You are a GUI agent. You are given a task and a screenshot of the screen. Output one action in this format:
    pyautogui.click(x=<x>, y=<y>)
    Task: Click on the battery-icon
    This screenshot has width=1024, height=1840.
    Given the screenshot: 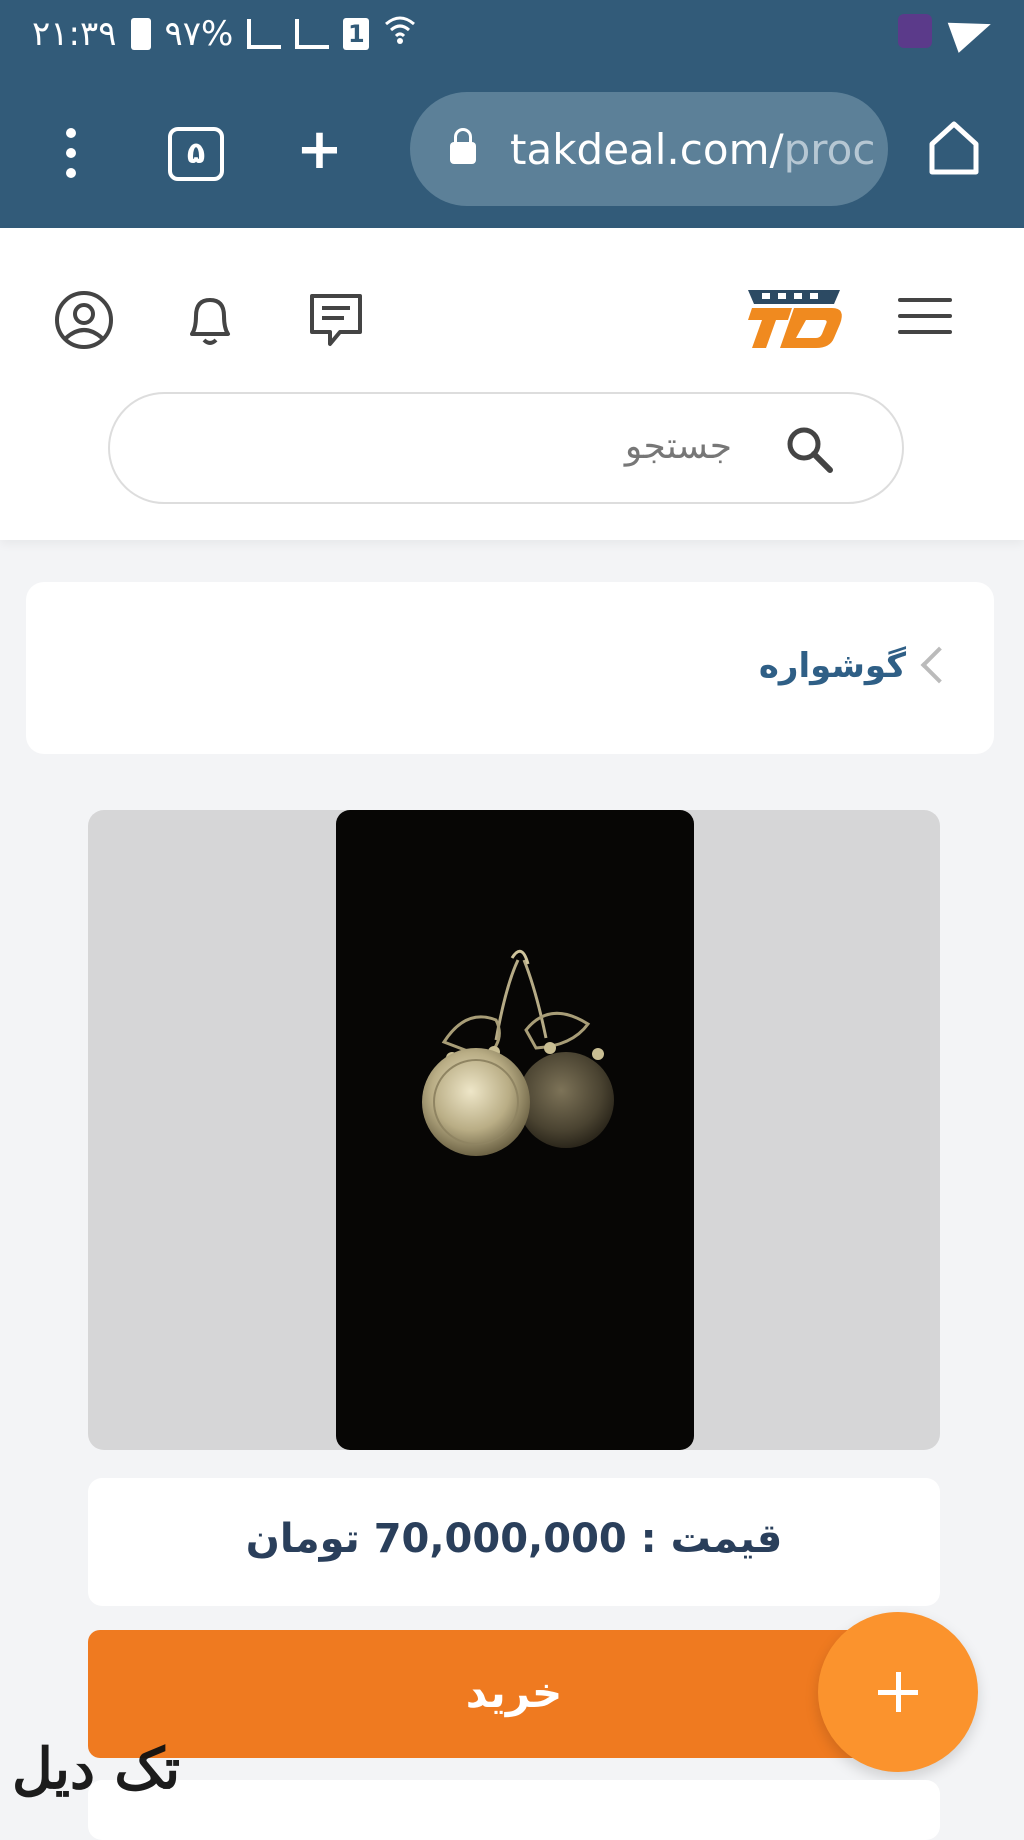 What is the action you would take?
    pyautogui.click(x=140, y=33)
    